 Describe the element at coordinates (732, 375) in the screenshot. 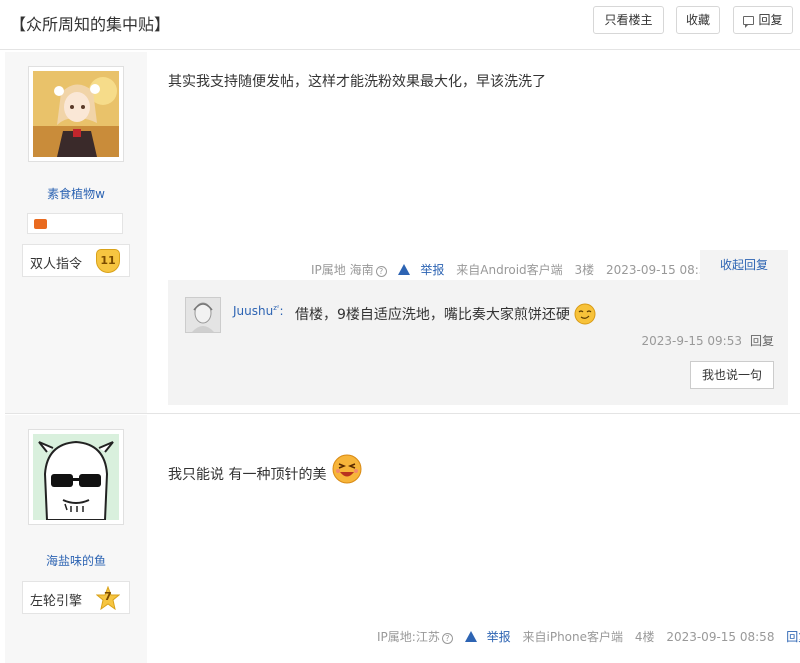

I see `me-too-button: 我也说一句` at that location.